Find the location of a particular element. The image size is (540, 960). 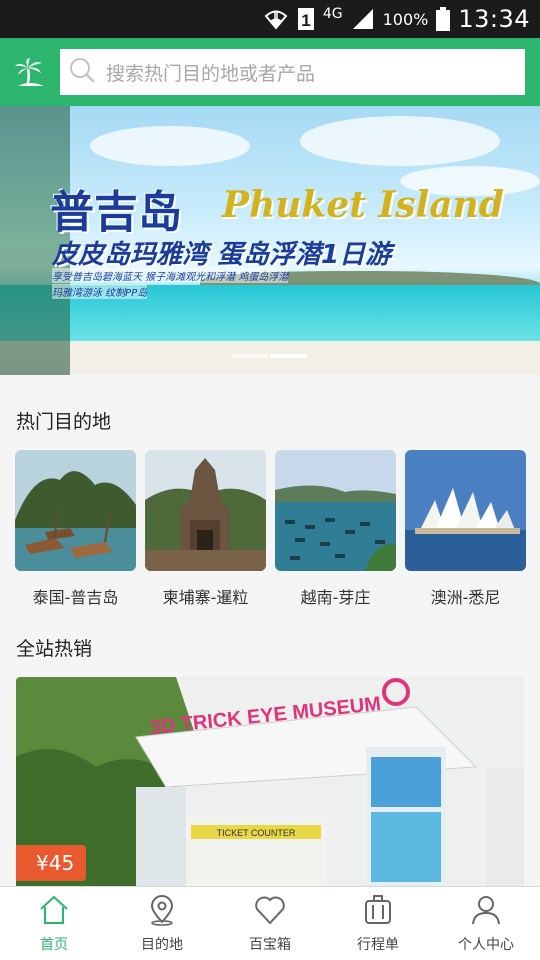

vietnam-nhatrang-photo is located at coordinates (335, 510).